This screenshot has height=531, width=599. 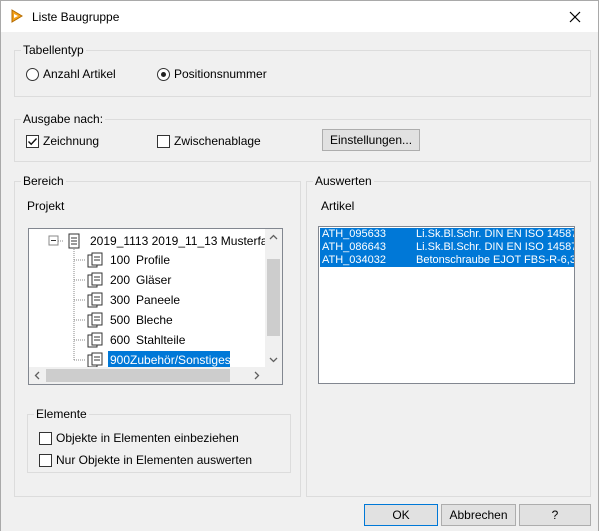 What do you see at coordinates (63, 119) in the screenshot?
I see `ausgabe-label: Ausgabe nach:` at bounding box center [63, 119].